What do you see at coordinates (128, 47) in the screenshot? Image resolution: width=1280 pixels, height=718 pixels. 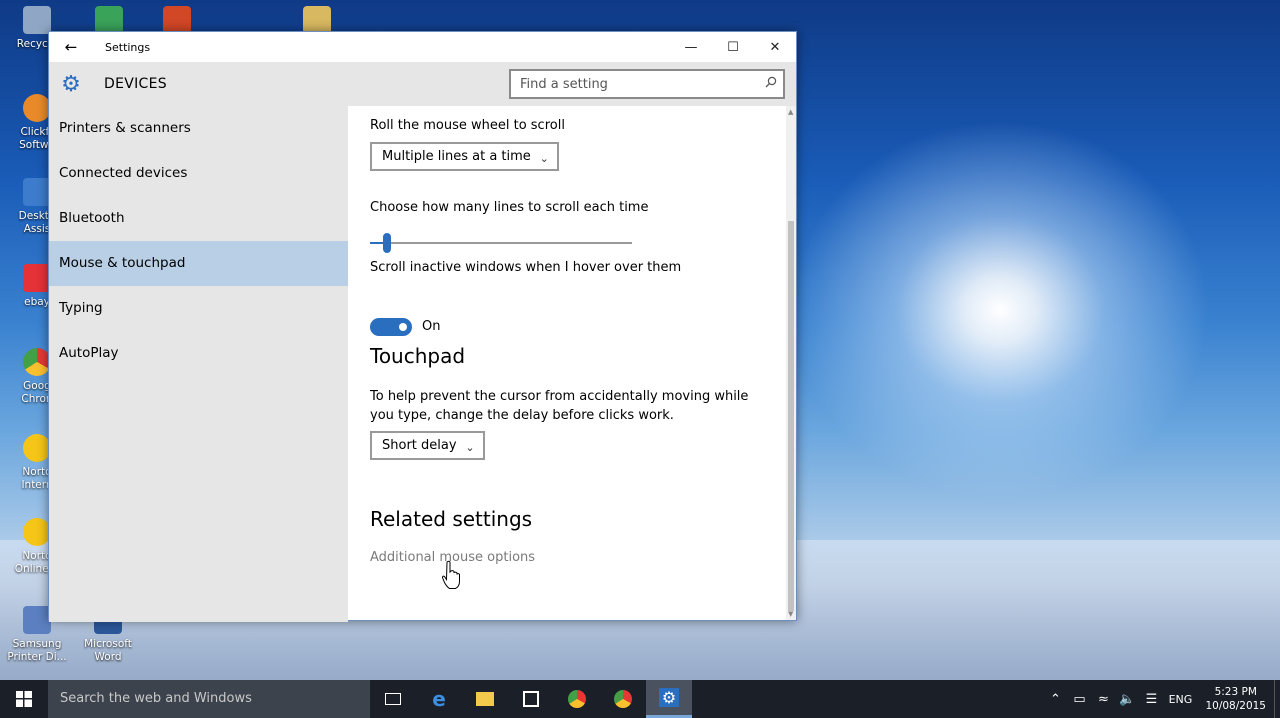 I see `window-title: Settings` at bounding box center [128, 47].